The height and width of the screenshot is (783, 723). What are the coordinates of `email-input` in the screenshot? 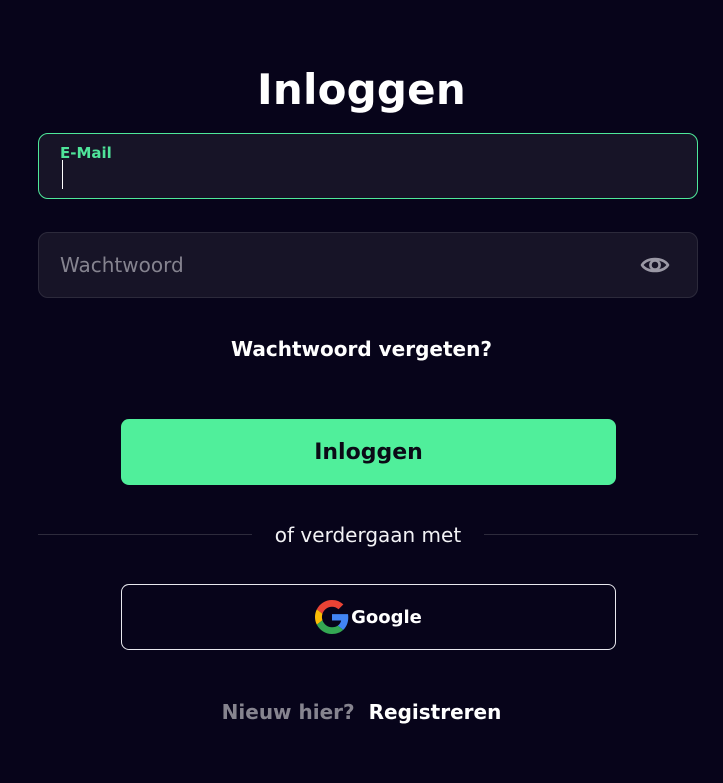 It's located at (340, 173).